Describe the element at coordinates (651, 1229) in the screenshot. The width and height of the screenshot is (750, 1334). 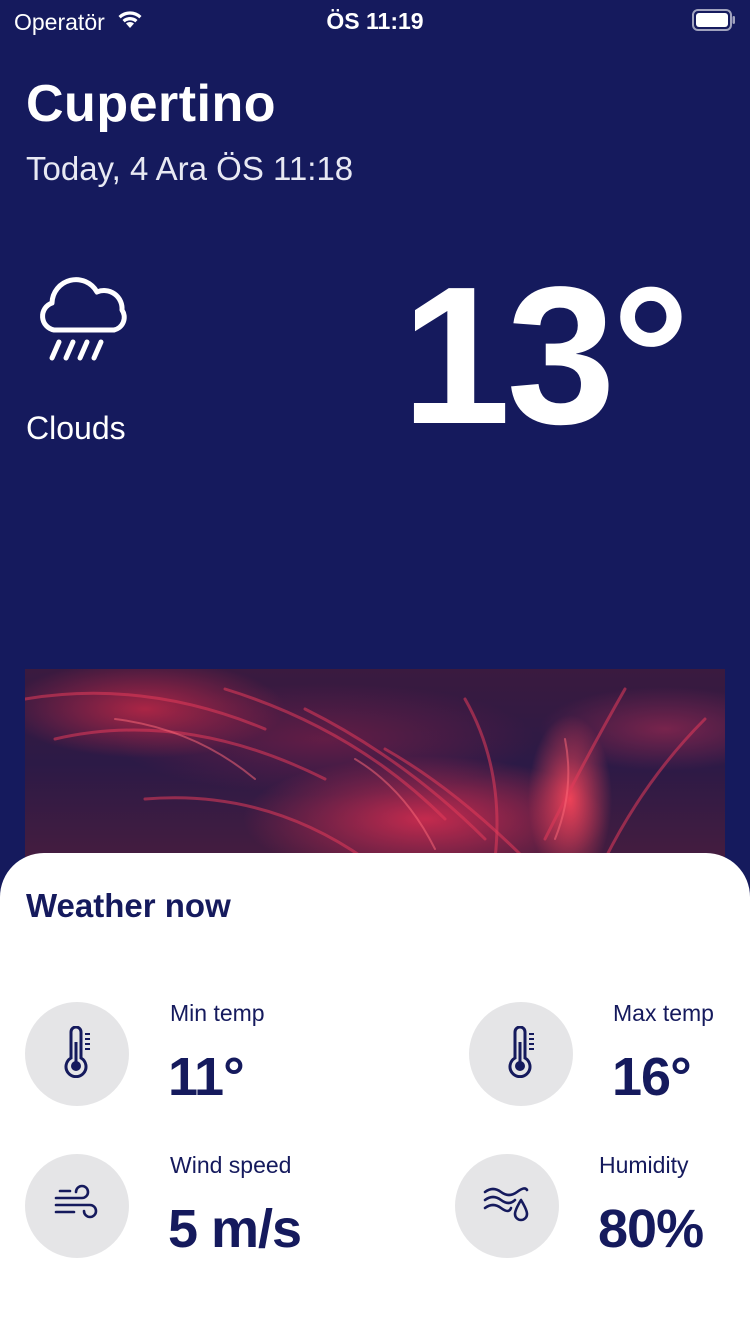
I see `humidity-value: 80%` at that location.